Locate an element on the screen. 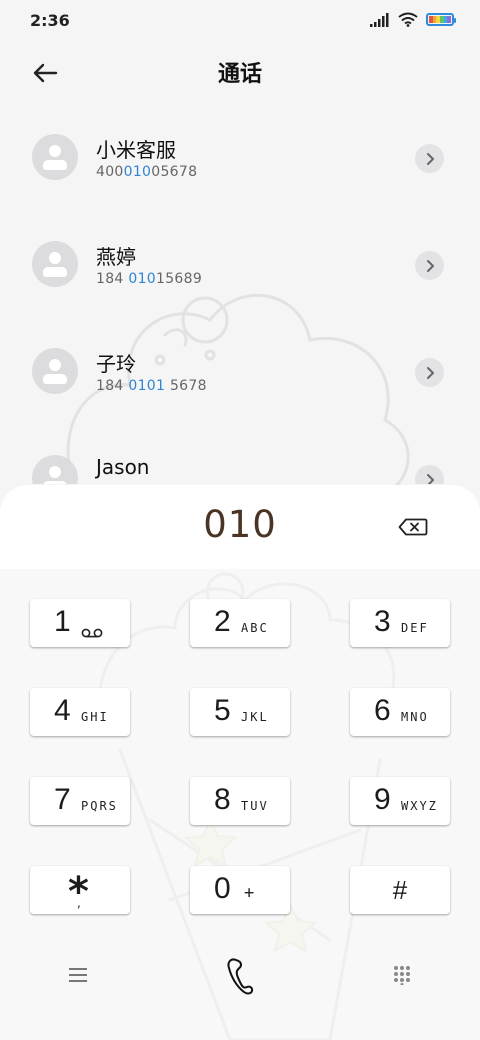 The height and width of the screenshot is (1040, 480). menu-icon is located at coordinates (78, 975).